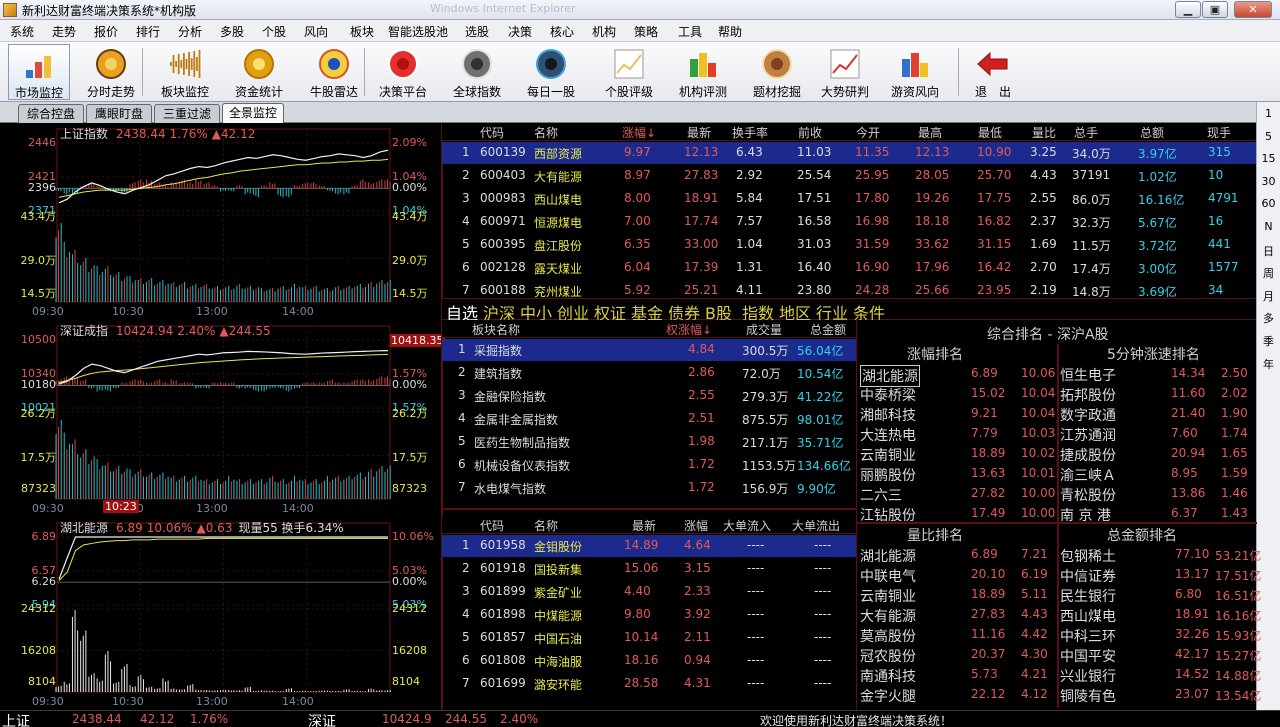 This screenshot has height=727, width=1280. I want to click on table-row: 5 601857 中国石油 10.14 2.11 ---- ----, so click(649, 638).